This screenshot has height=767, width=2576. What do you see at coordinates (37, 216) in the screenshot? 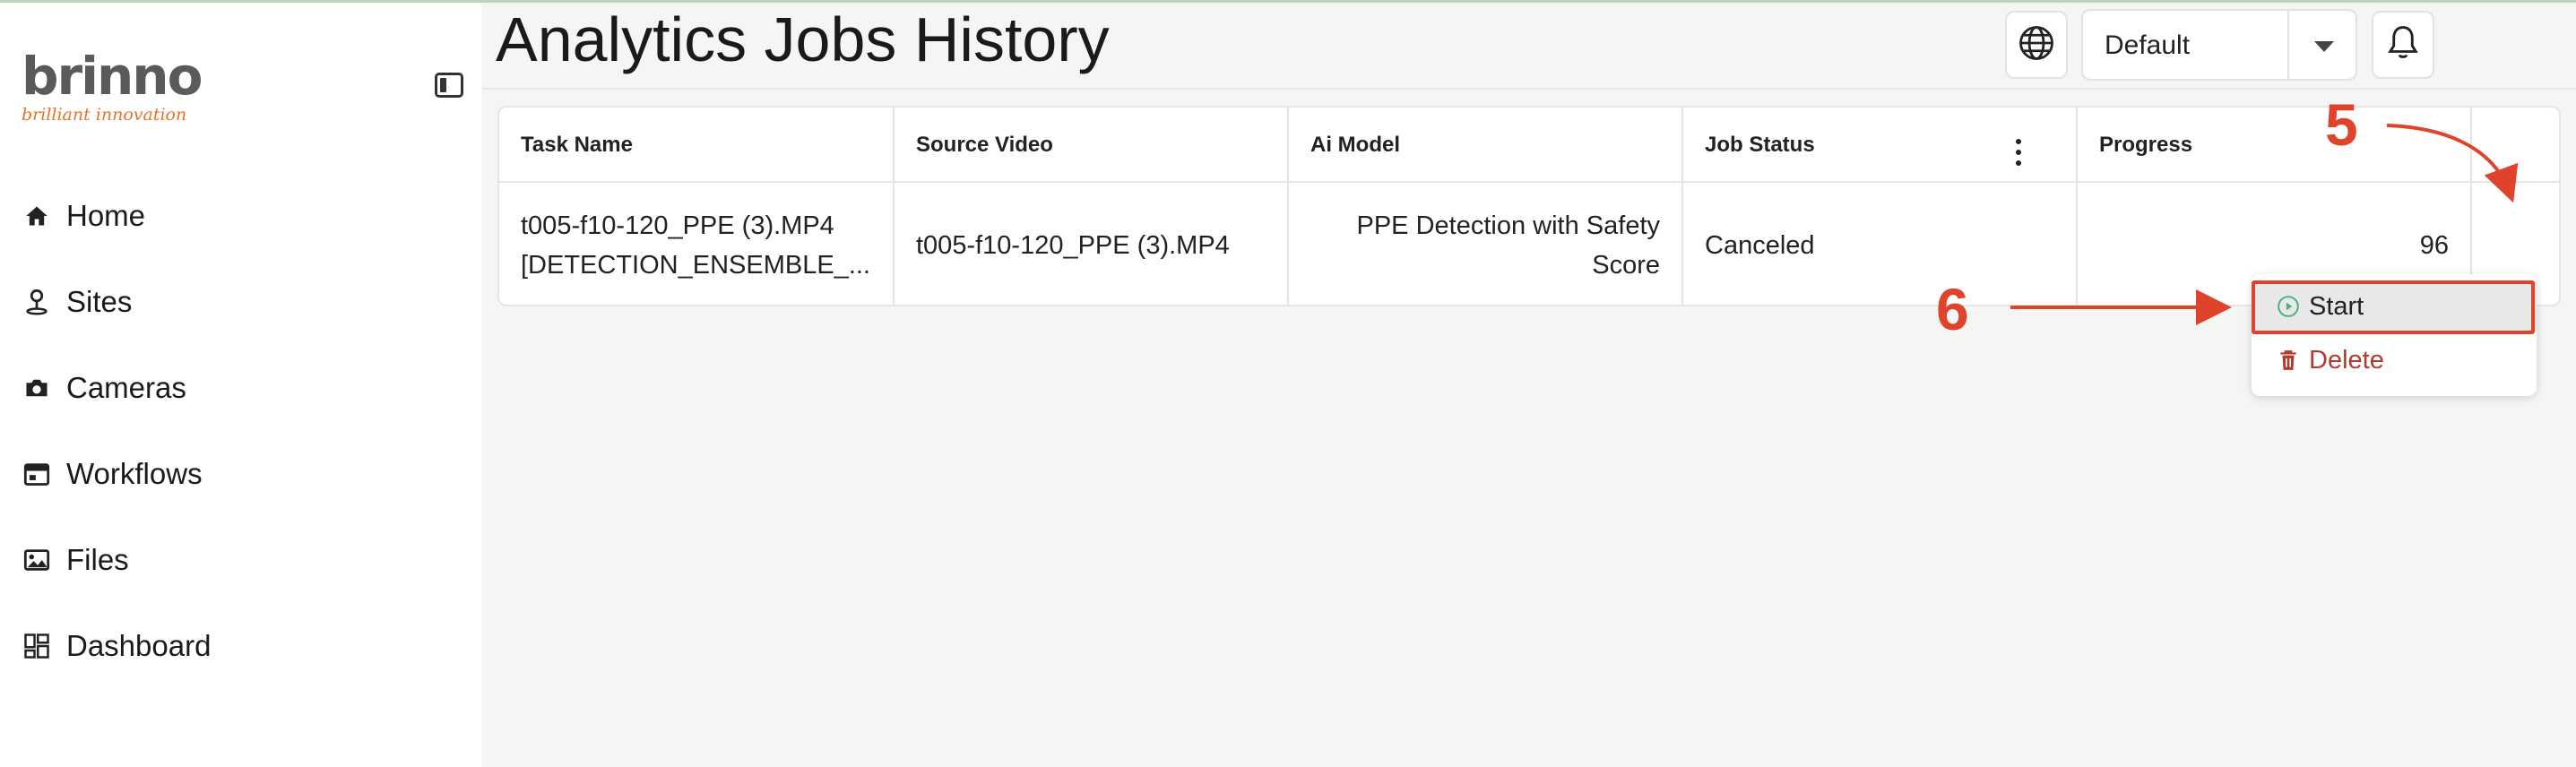
I see `home-icon` at bounding box center [37, 216].